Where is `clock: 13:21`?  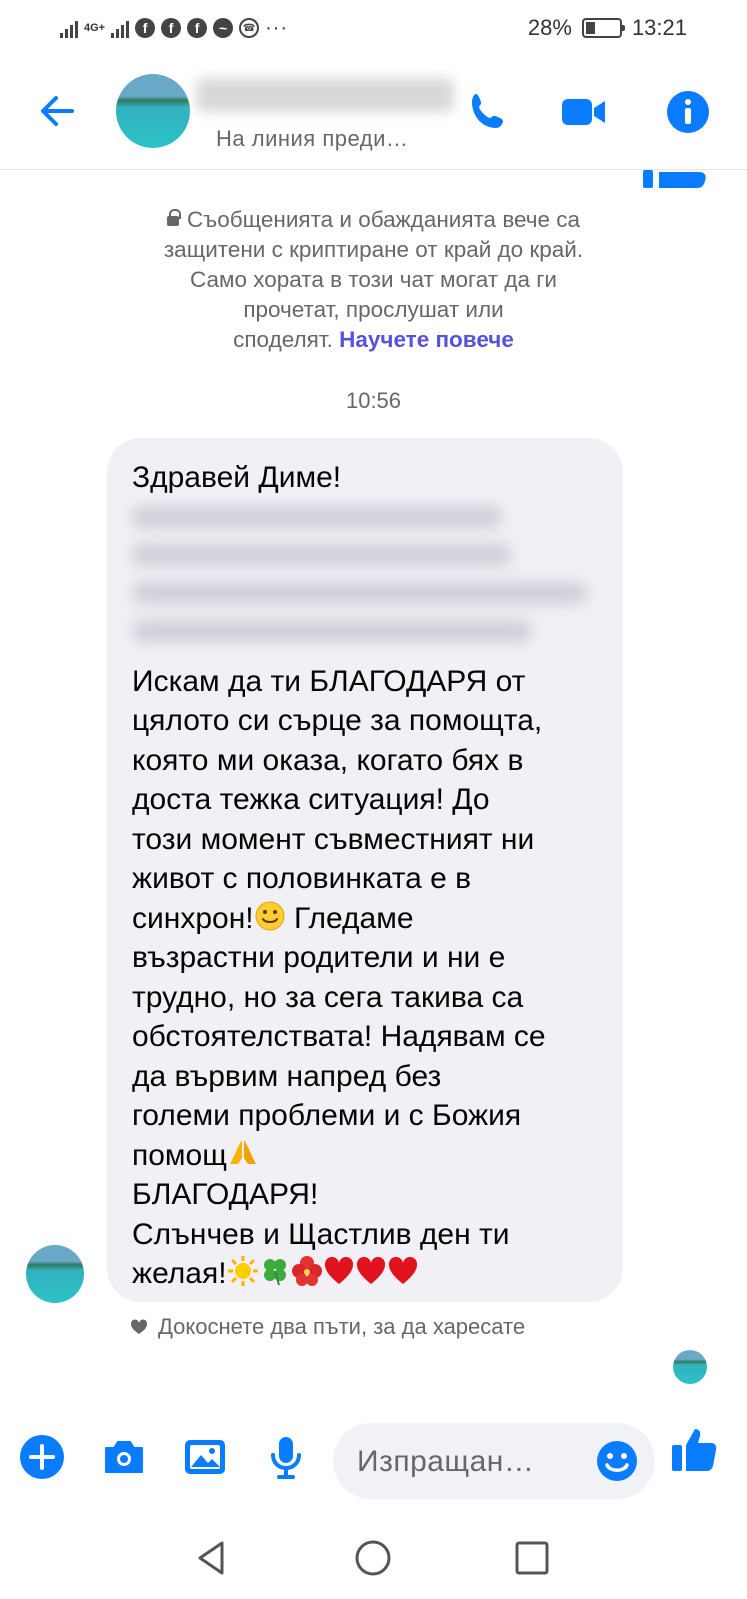 clock: 13:21 is located at coordinates (659, 27).